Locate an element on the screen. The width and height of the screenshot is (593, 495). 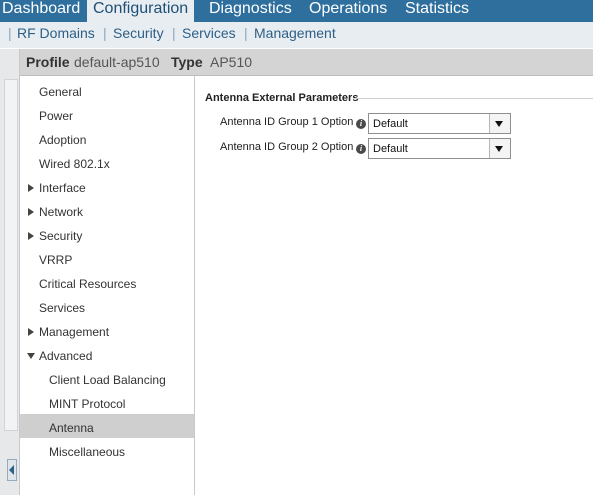
tree-item-miscellaneous: Miscellaneous is located at coordinates (107, 450).